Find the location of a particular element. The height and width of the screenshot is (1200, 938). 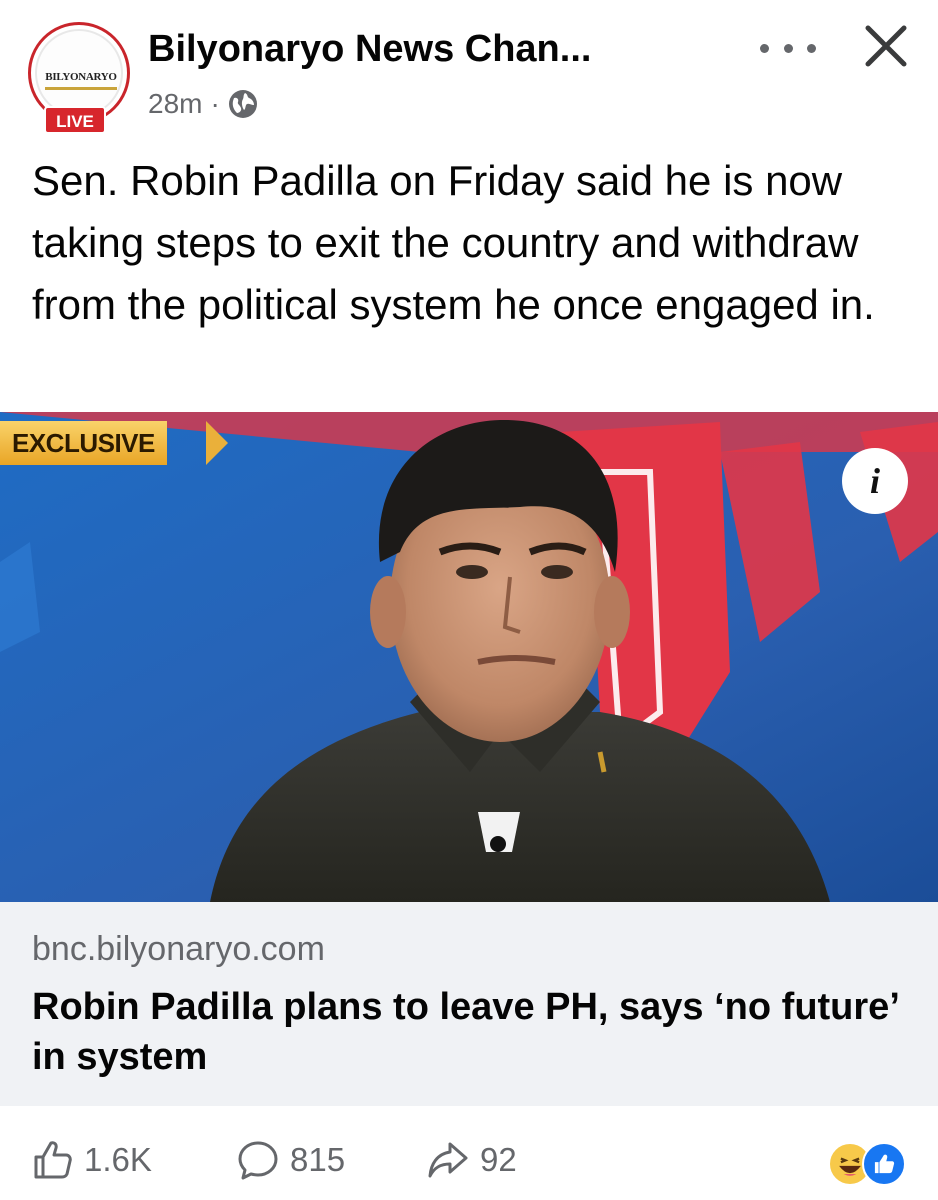

share-count: 92 is located at coordinates (498, 1159).